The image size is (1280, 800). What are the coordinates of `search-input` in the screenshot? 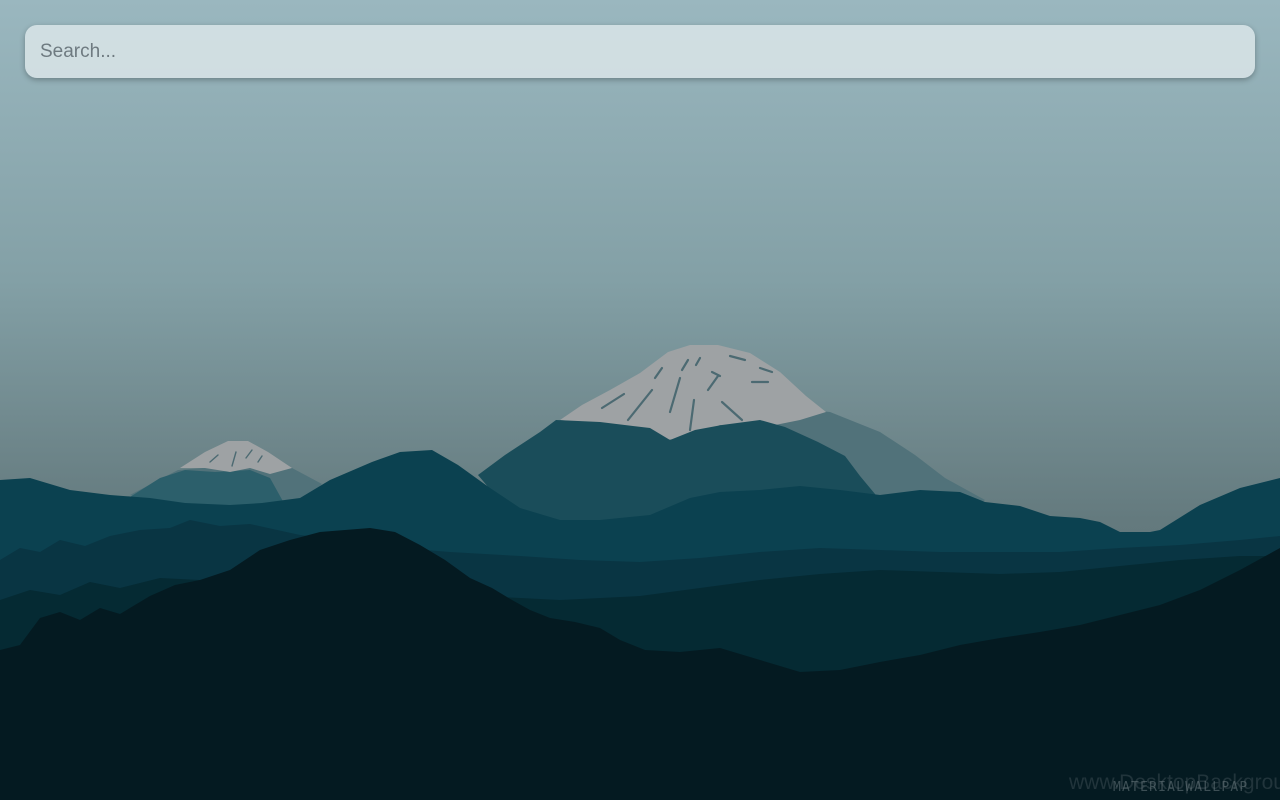 It's located at (640, 51).